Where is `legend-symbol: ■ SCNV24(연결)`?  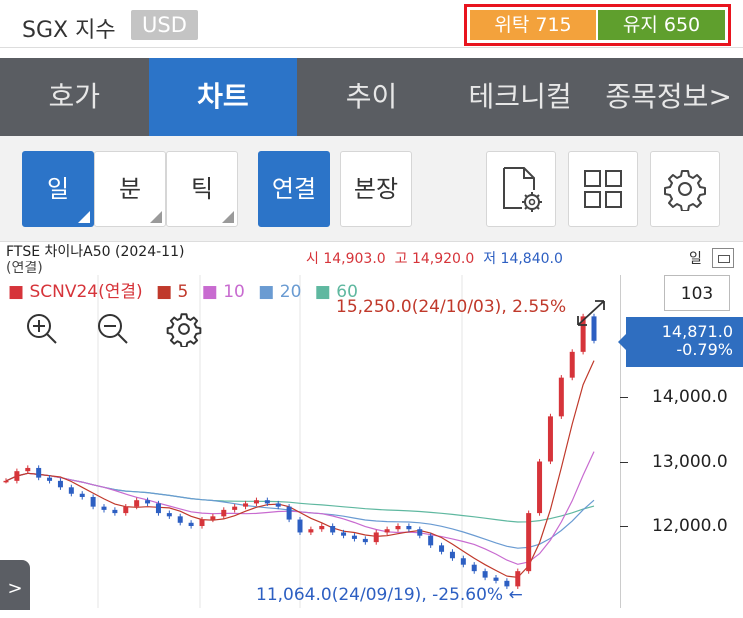
legend-symbol: ■ SCNV24(연결) is located at coordinates (75, 292).